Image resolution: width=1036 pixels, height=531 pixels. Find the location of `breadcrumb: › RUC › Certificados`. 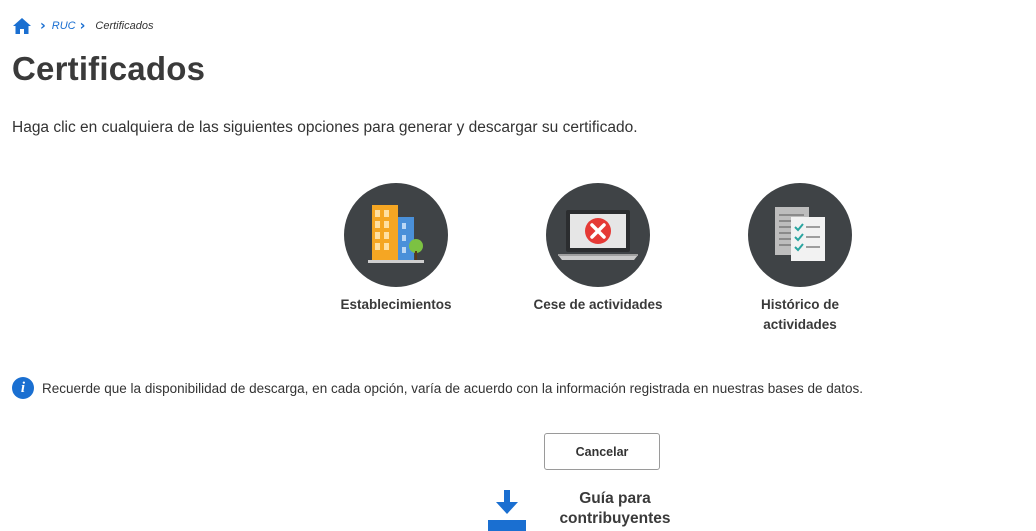

breadcrumb: › RUC › Certificados is located at coordinates (82, 26).